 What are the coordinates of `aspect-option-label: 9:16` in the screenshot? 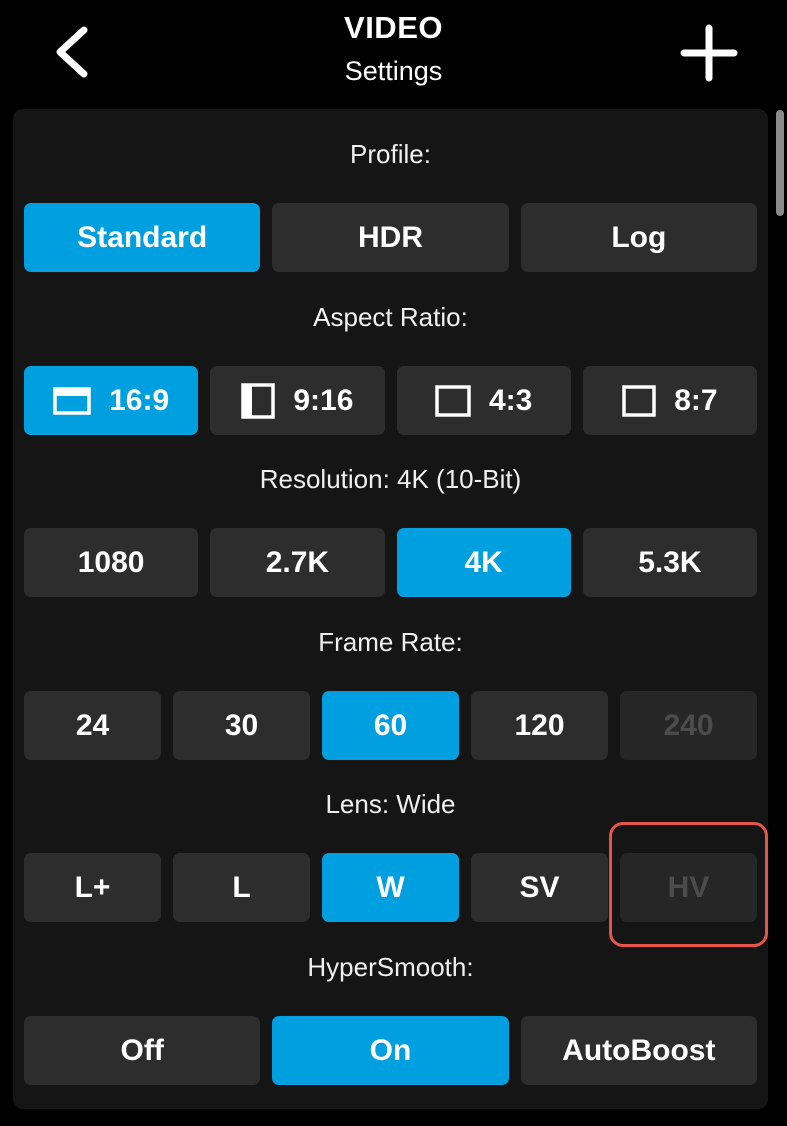 It's located at (323, 400).